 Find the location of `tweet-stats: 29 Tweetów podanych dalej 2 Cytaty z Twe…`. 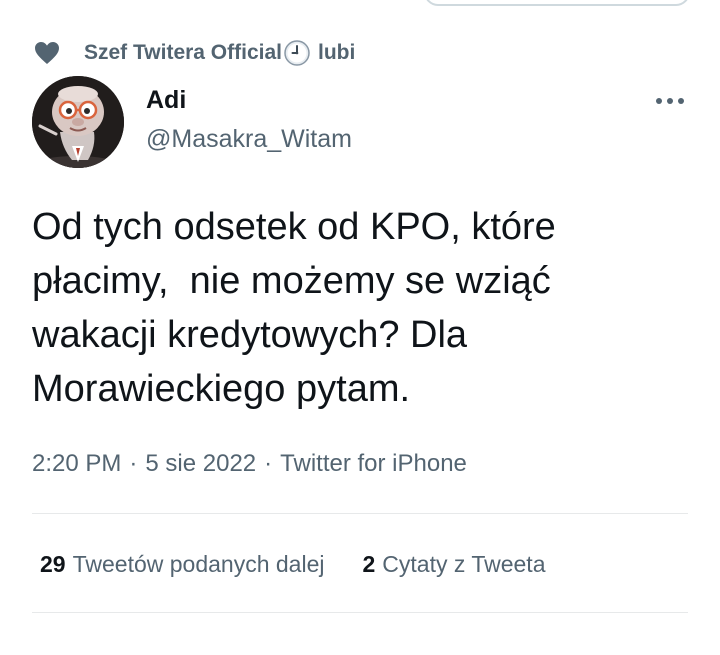

tweet-stats: 29 Tweetów podanych dalej 2 Cytaty z Twe… is located at coordinates (292, 564).